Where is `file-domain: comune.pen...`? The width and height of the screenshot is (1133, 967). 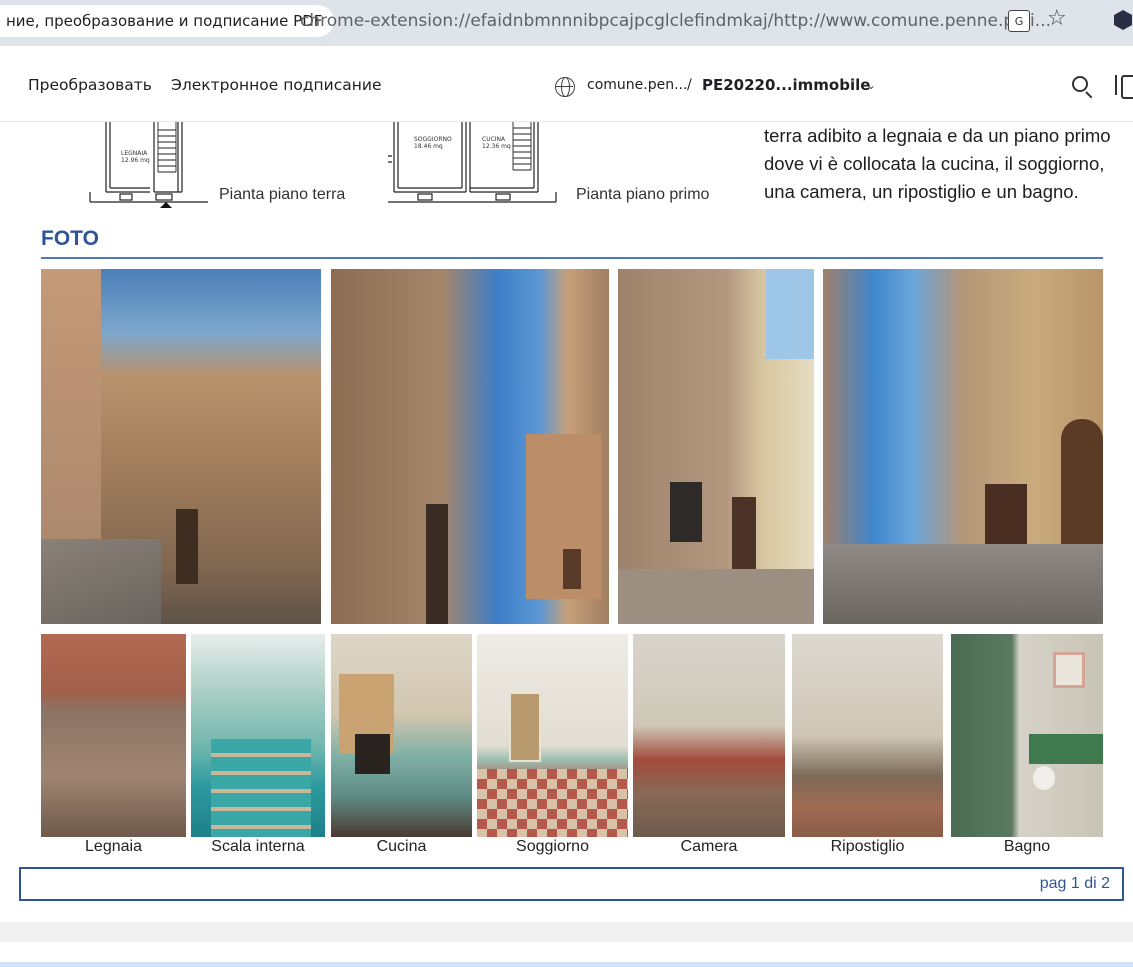
file-domain: comune.pen... is located at coordinates (637, 85).